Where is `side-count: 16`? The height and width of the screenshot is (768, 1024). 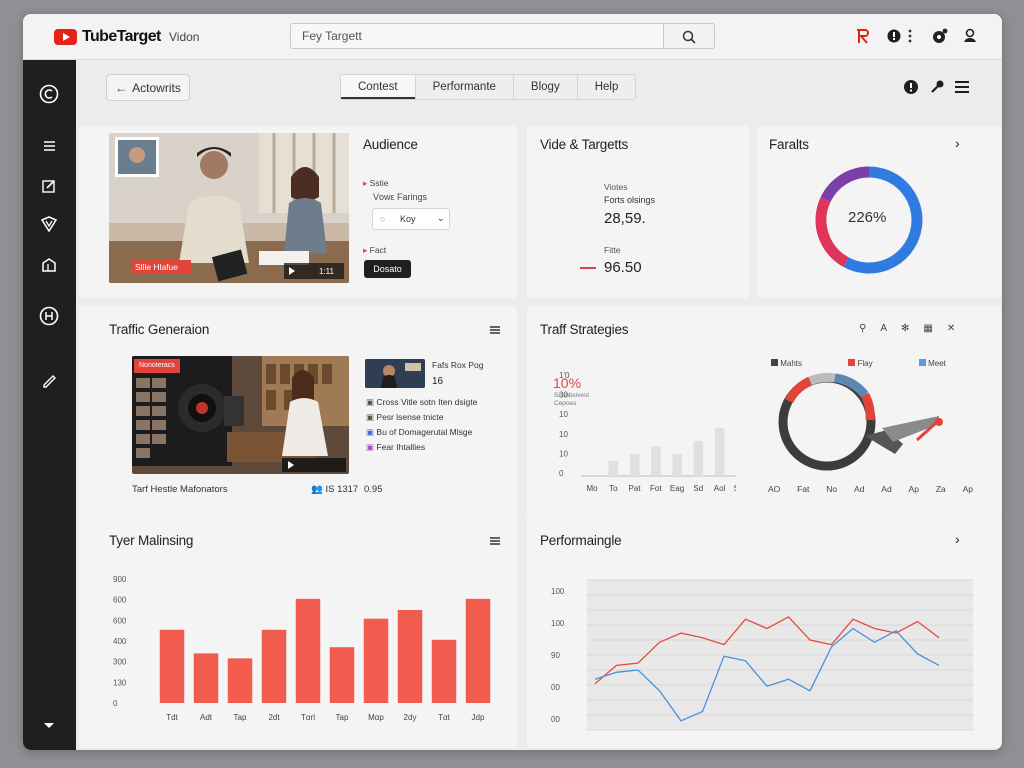
side-count: 16 is located at coordinates (438, 381).